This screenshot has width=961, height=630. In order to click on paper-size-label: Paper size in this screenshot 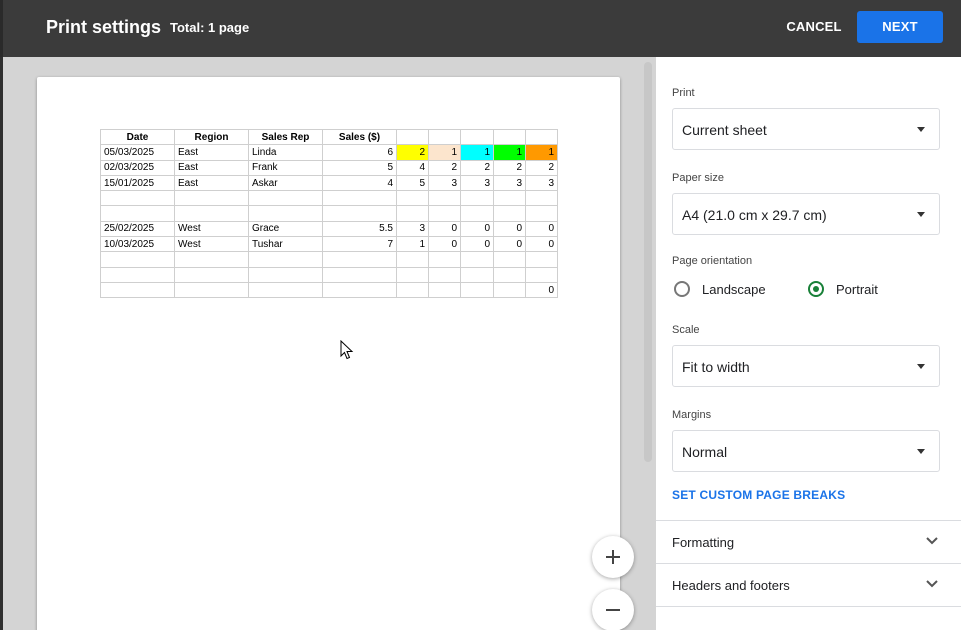, I will do `click(698, 178)`.